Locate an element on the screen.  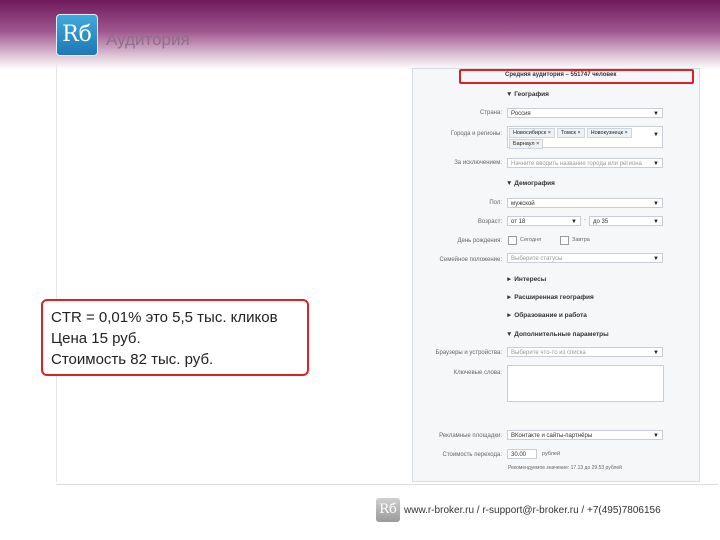
cost-input: 30.00 is located at coordinates (522, 454).